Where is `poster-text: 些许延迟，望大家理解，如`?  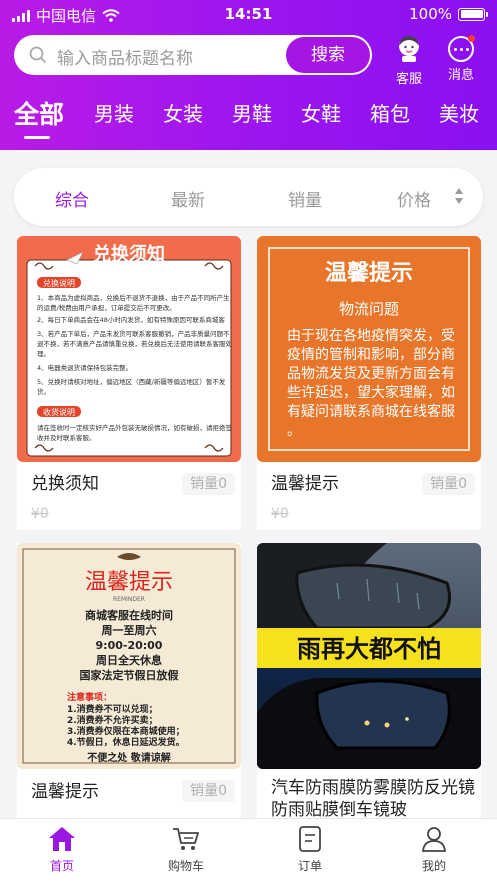 poster-text: 些许延迟，望大家理解，如 is located at coordinates (371, 392).